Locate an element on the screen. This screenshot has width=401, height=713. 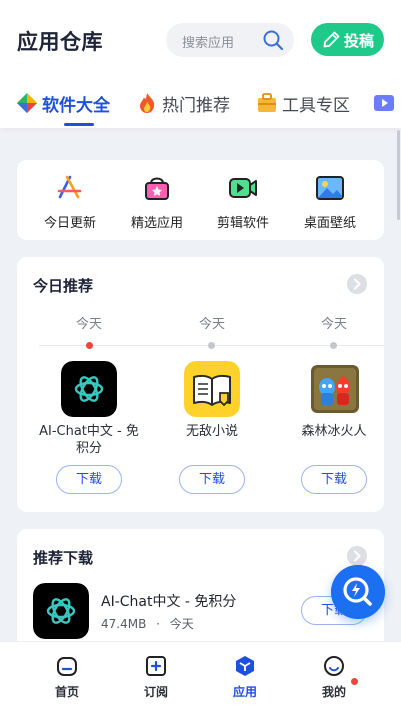
nav-label: 应用 is located at coordinates (244, 692).